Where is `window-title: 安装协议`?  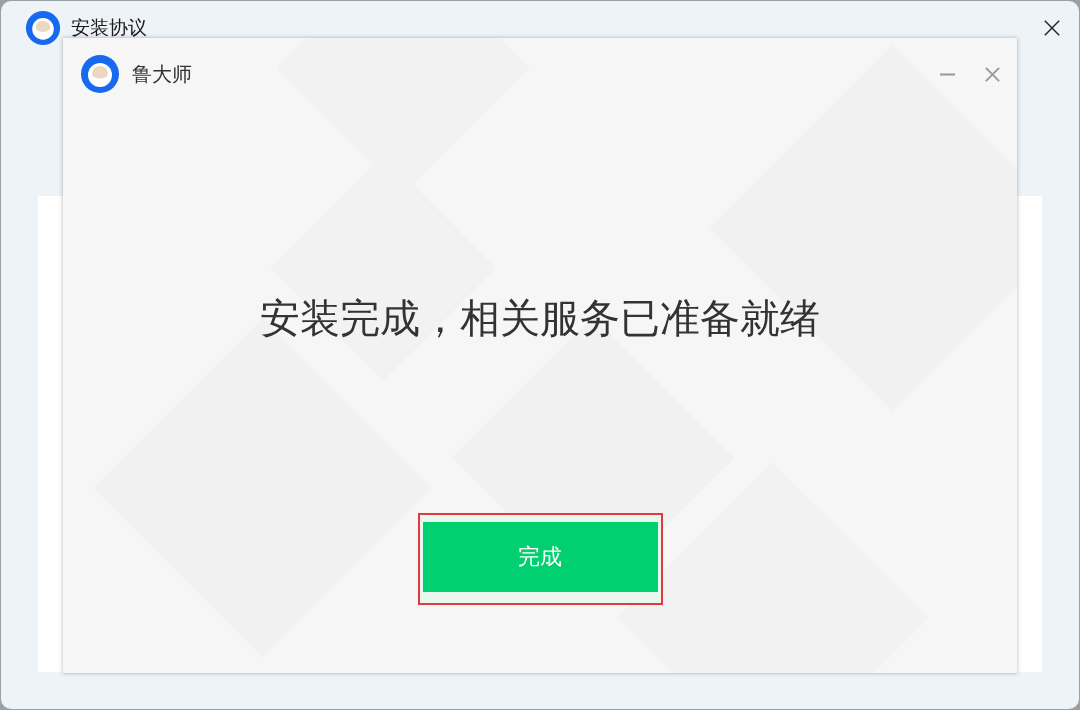 window-title: 安装协议 is located at coordinates (109, 27).